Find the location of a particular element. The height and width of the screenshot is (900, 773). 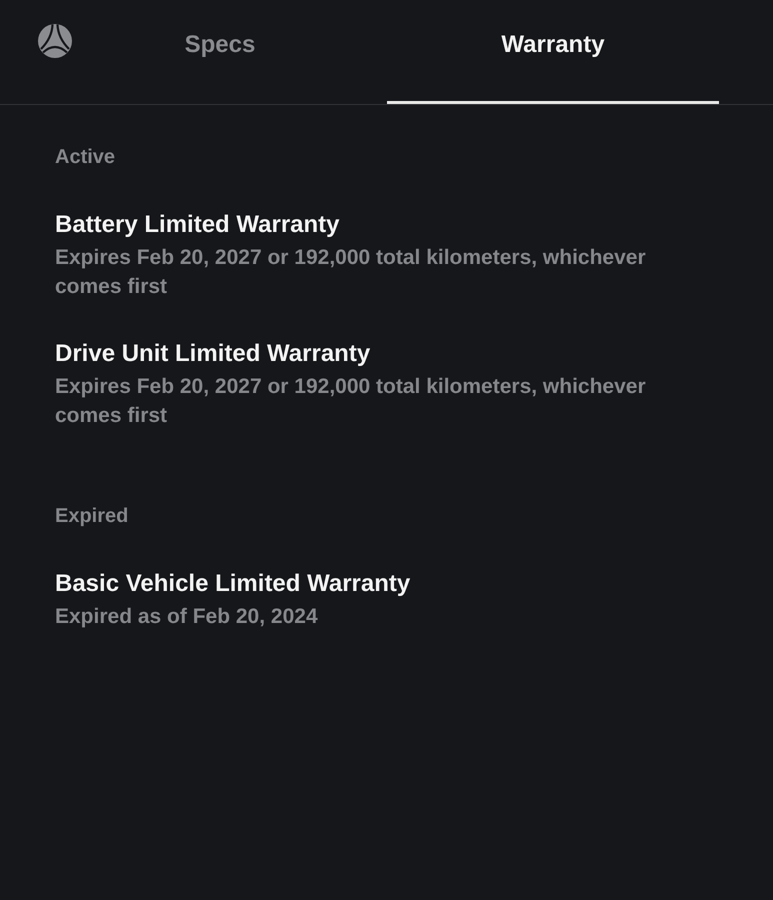

warranty-title: Basic Vehicle Limited Warranty is located at coordinates (232, 584).